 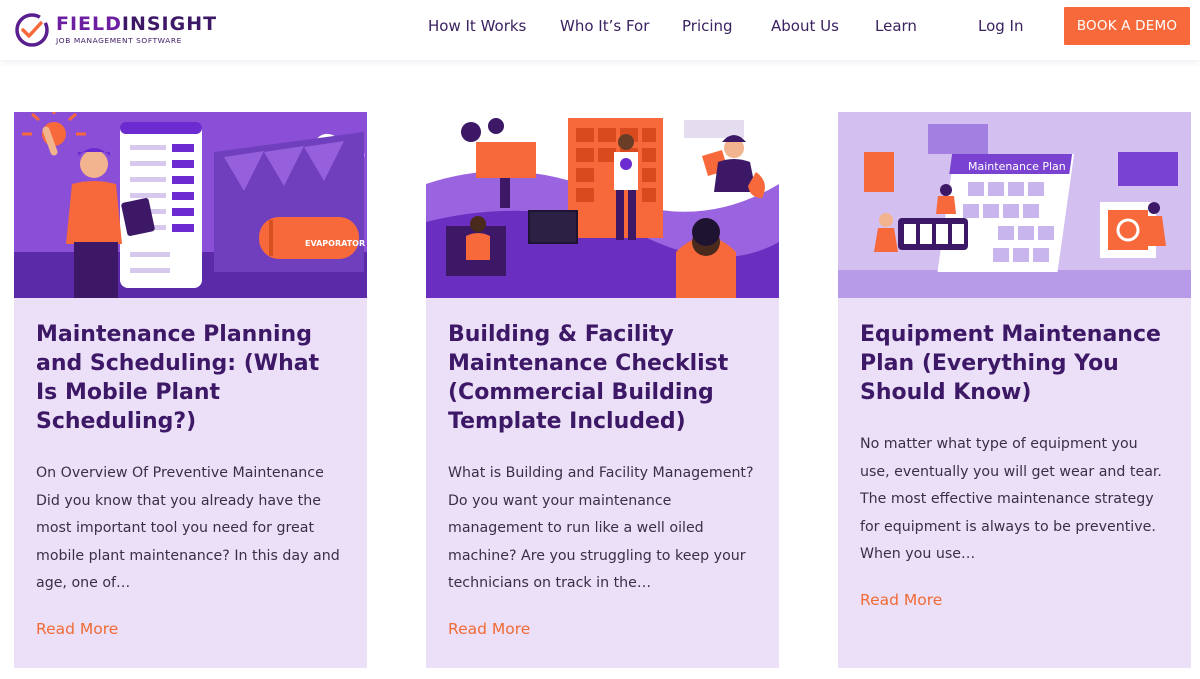 I want to click on brand-logo: FIELDINSIGHT JOB MANAGEMENT SOFTWARE, so click(x=115, y=30).